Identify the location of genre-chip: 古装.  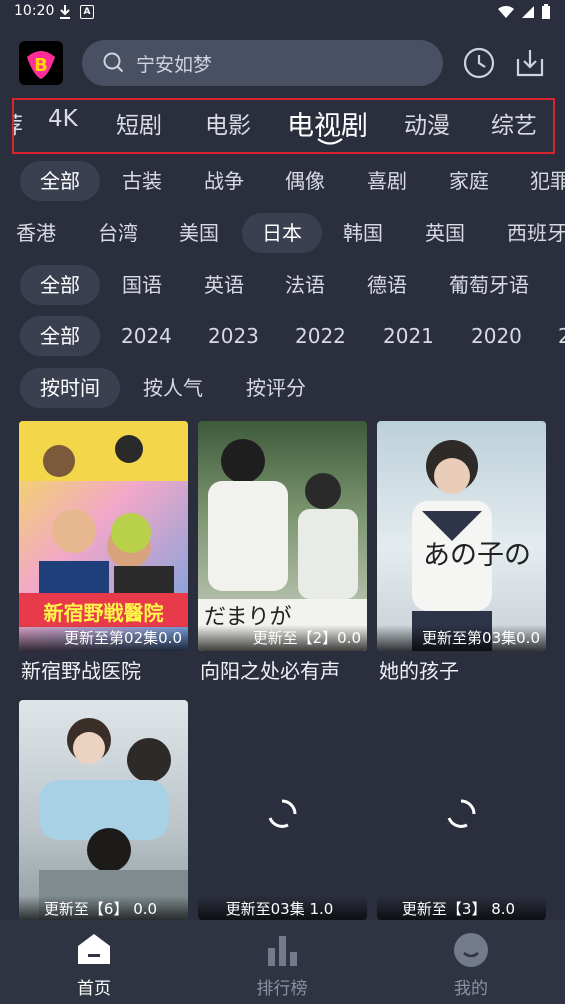
(142, 181).